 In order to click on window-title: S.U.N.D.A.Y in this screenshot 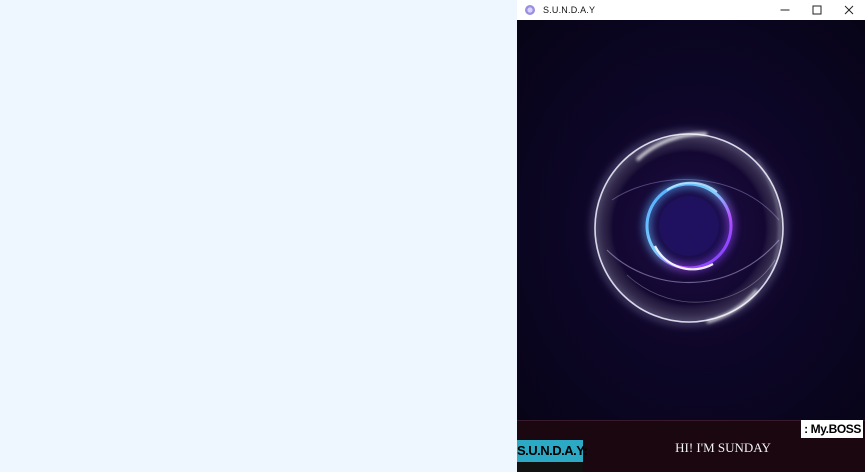, I will do `click(569, 10)`.